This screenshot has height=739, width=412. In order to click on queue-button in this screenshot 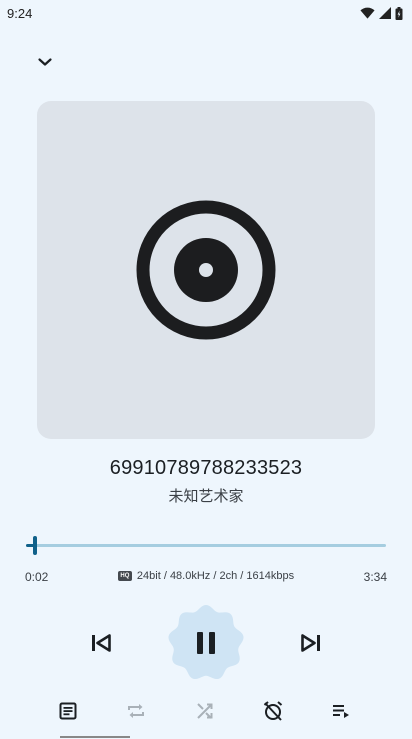, I will do `click(342, 711)`.